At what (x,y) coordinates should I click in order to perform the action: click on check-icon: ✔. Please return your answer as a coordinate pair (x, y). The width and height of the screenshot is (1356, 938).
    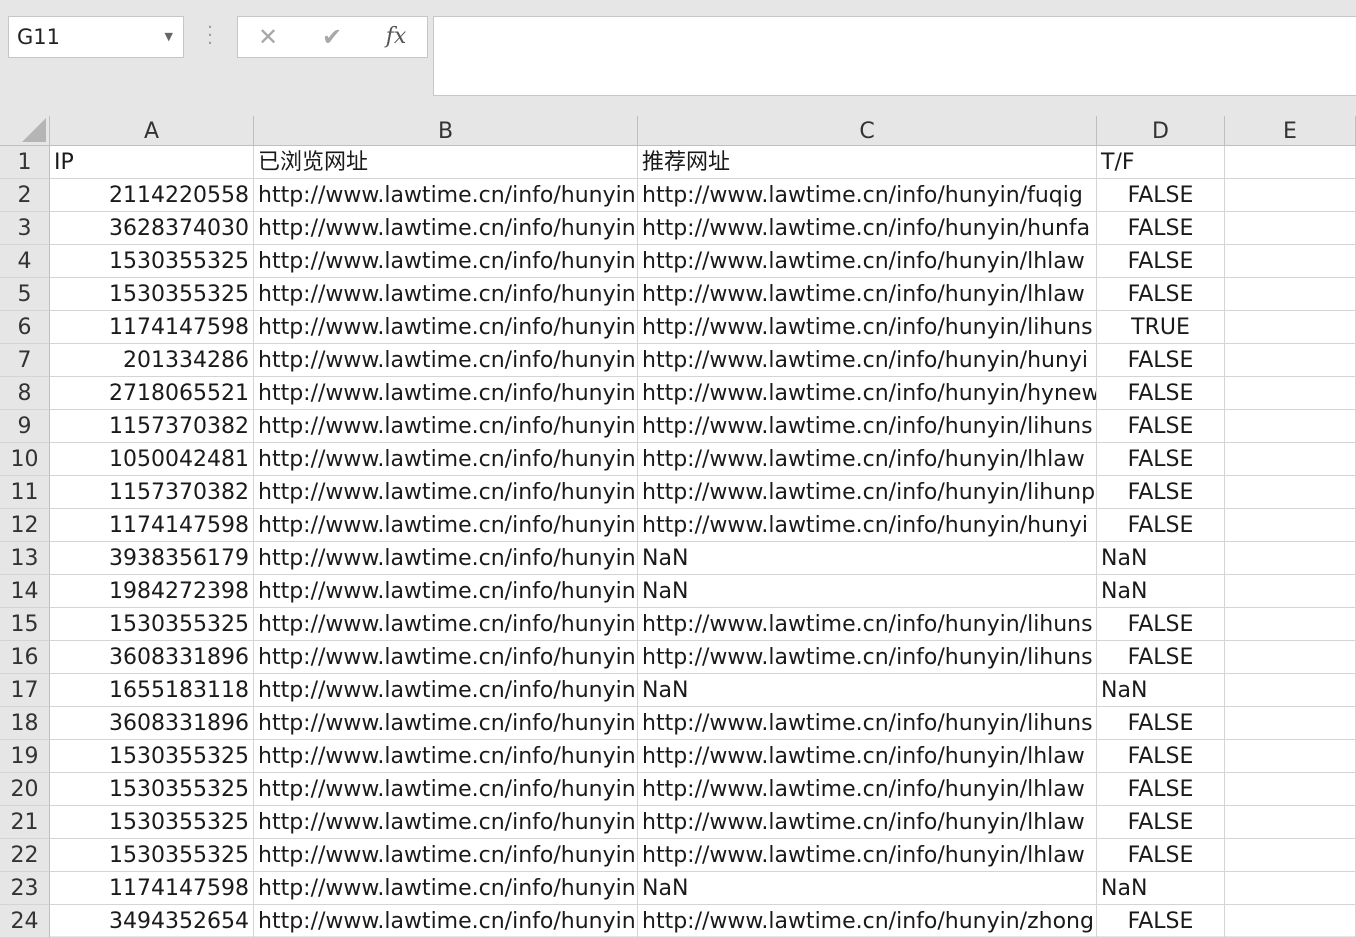
    Looking at the image, I should click on (332, 37).